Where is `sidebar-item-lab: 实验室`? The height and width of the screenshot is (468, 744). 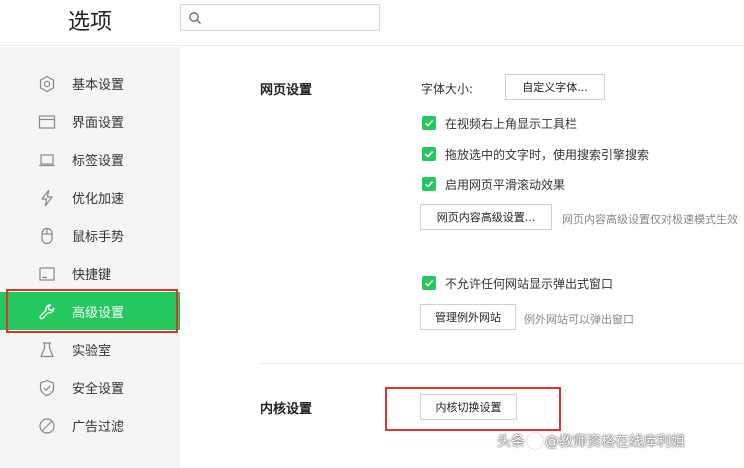 sidebar-item-lab: 实验室 is located at coordinates (90, 349).